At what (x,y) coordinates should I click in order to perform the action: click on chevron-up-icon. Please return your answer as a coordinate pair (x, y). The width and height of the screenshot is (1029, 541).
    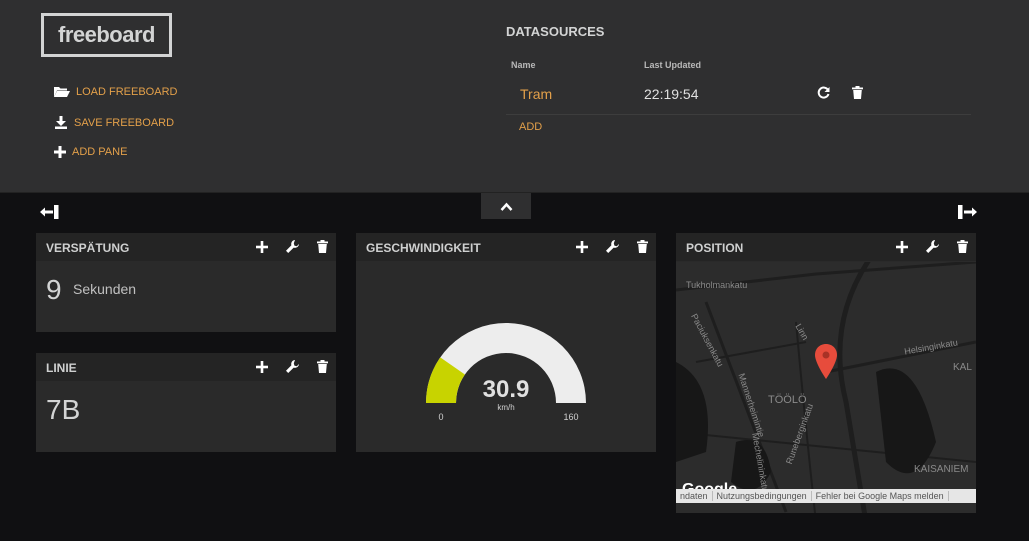
    Looking at the image, I should click on (506, 206).